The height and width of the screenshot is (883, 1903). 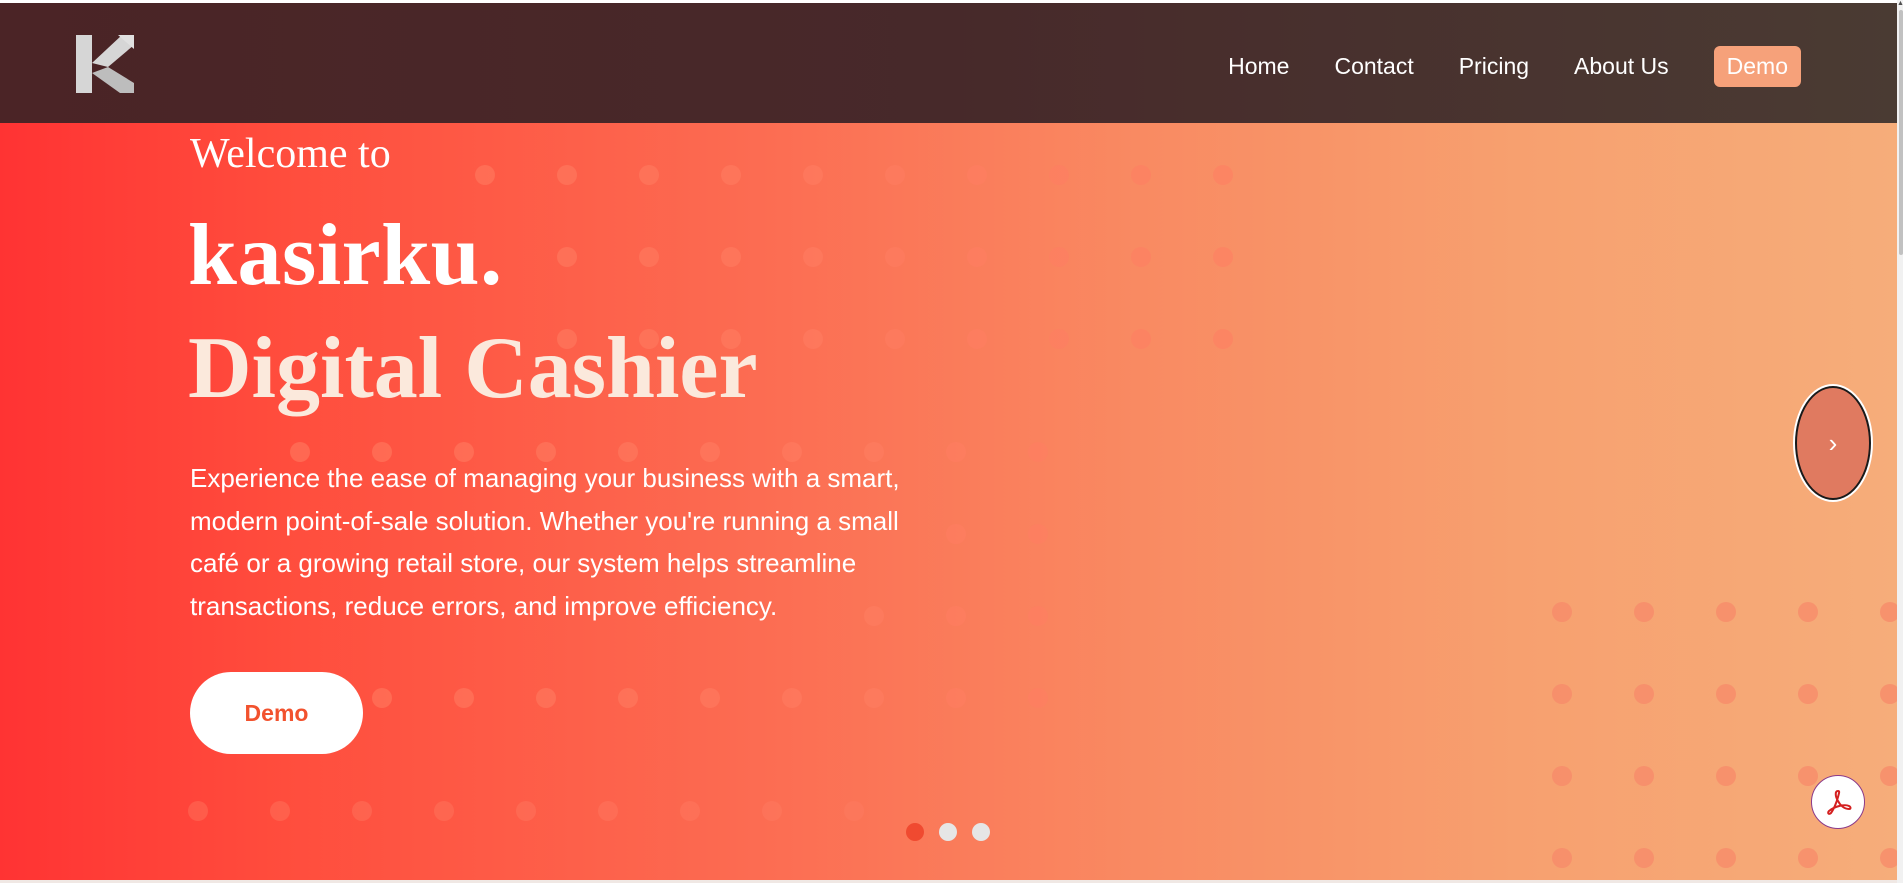 I want to click on hero-demo-button: Demo, so click(x=276, y=713).